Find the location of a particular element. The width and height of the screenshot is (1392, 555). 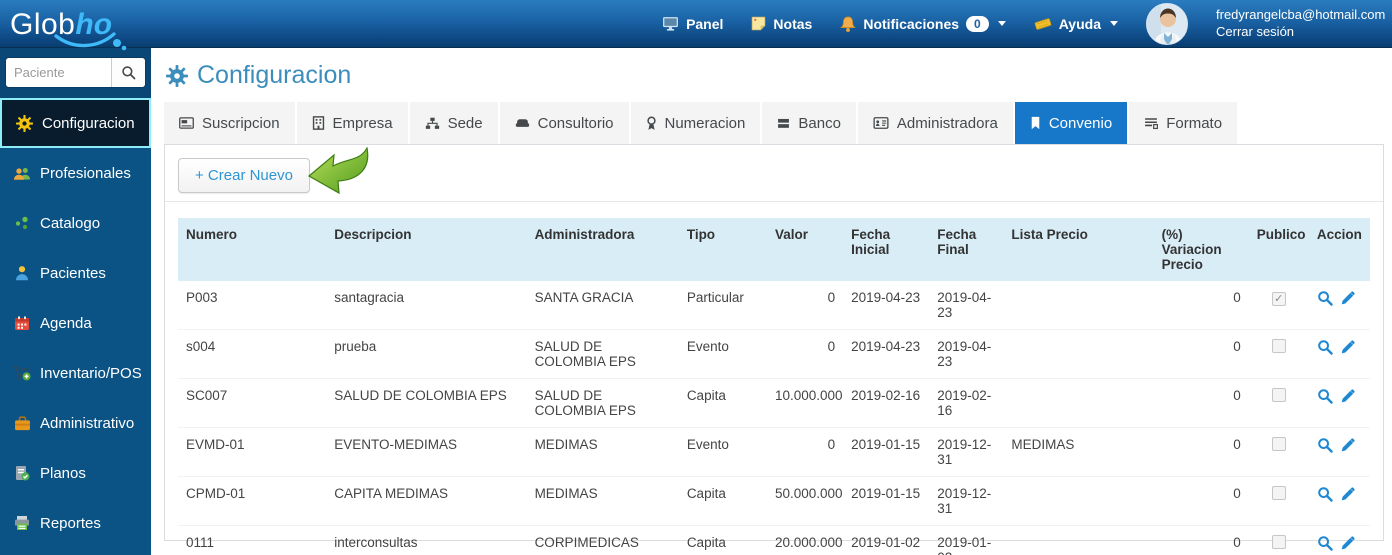

sidebar-item-profesionales: Profesionales is located at coordinates (75, 173).